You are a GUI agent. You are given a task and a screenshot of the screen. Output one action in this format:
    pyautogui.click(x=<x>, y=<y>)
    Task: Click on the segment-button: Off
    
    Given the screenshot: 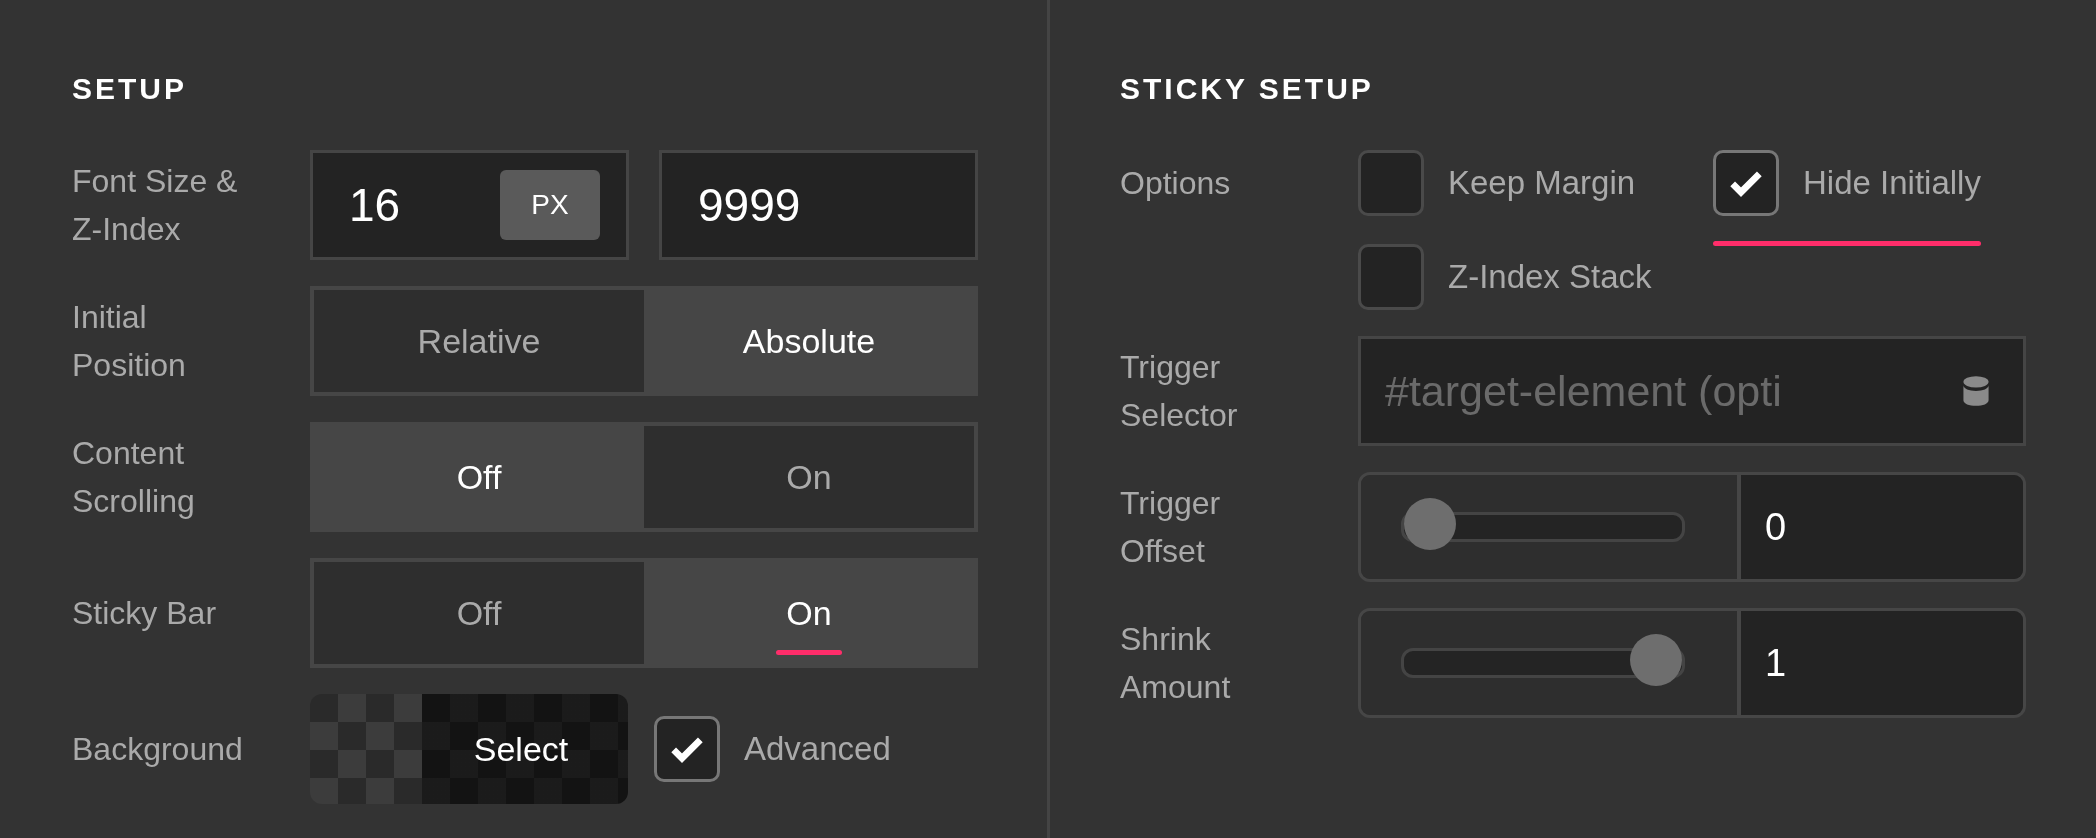 What is the action you would take?
    pyautogui.click(x=479, y=613)
    